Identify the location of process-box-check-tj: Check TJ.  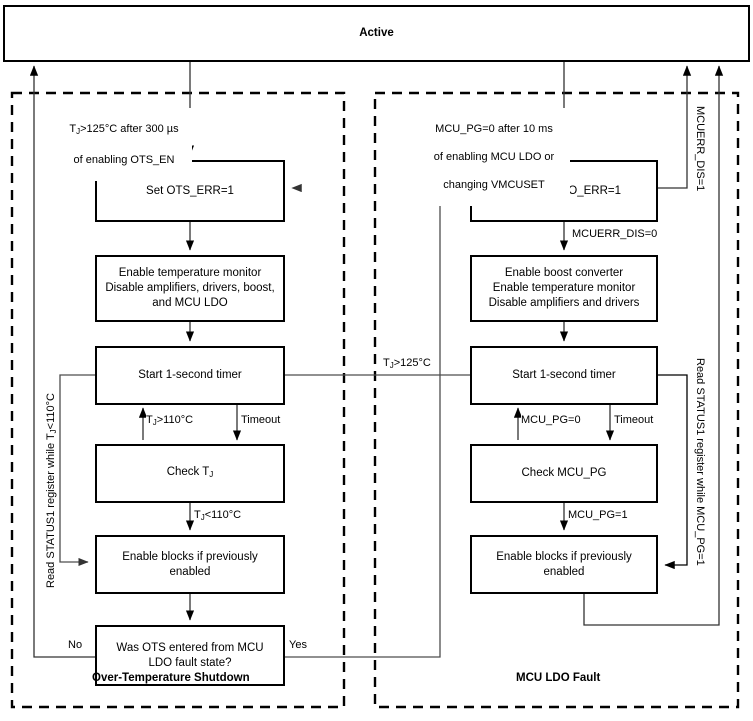
(190, 473).